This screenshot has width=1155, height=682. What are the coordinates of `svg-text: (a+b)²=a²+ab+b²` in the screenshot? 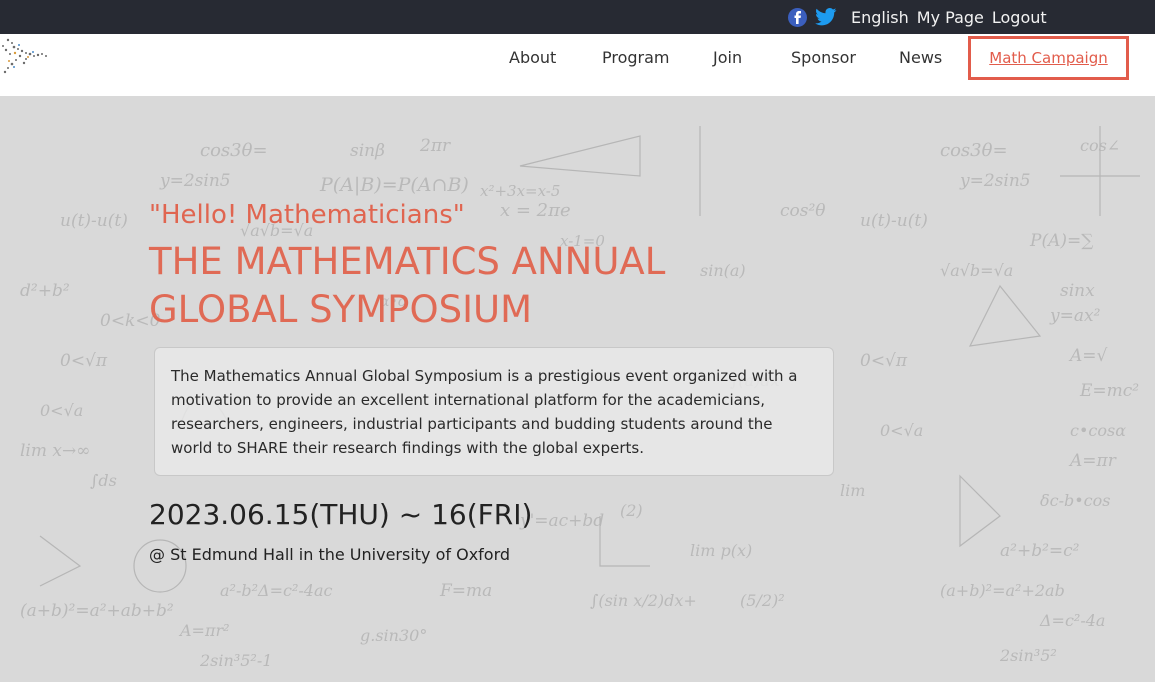 It's located at (97, 611).